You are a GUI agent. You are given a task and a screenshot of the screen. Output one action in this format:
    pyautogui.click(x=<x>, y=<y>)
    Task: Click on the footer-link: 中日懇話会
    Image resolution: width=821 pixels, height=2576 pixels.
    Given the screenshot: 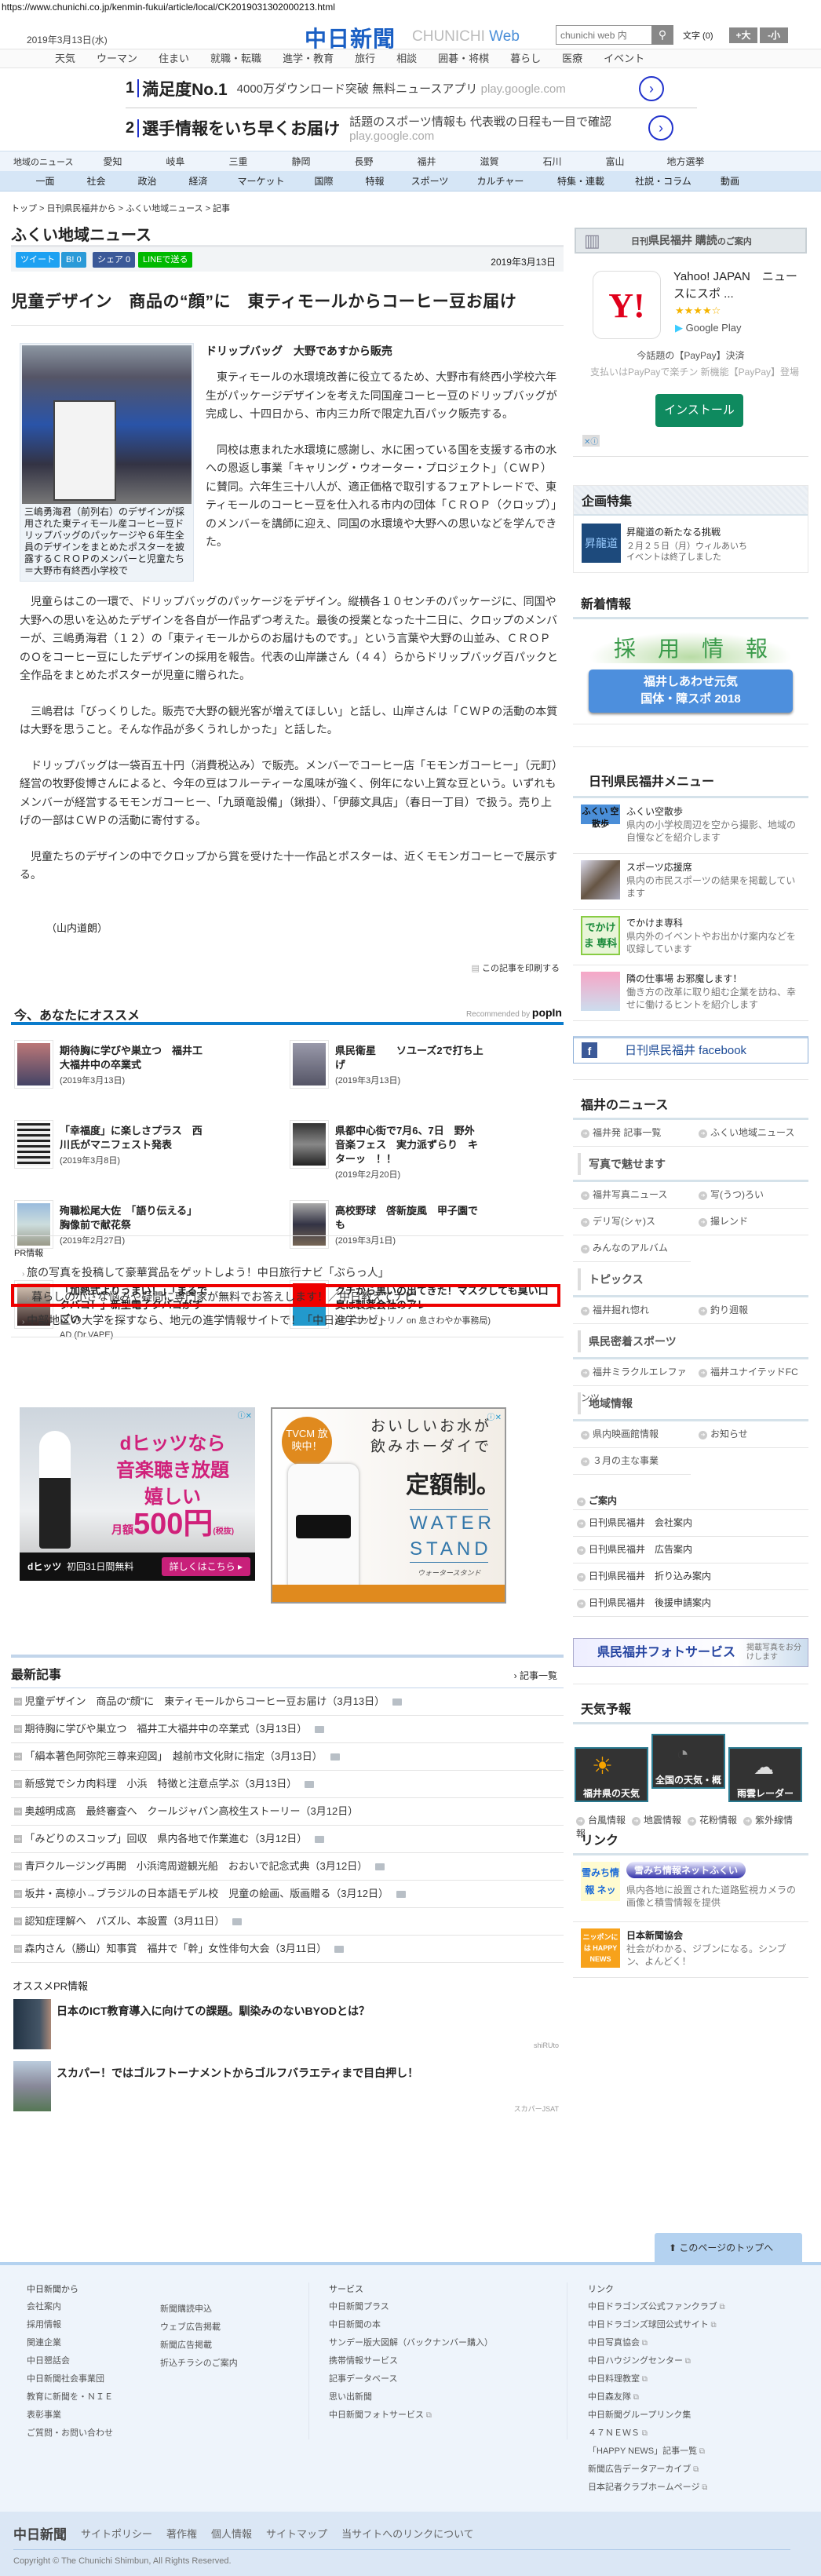 What is the action you would take?
    pyautogui.click(x=70, y=2361)
    